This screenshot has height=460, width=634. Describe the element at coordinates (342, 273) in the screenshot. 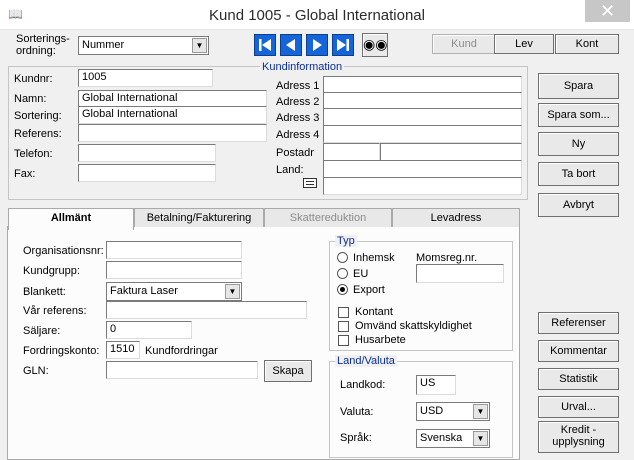

I see `eu-radio` at that location.